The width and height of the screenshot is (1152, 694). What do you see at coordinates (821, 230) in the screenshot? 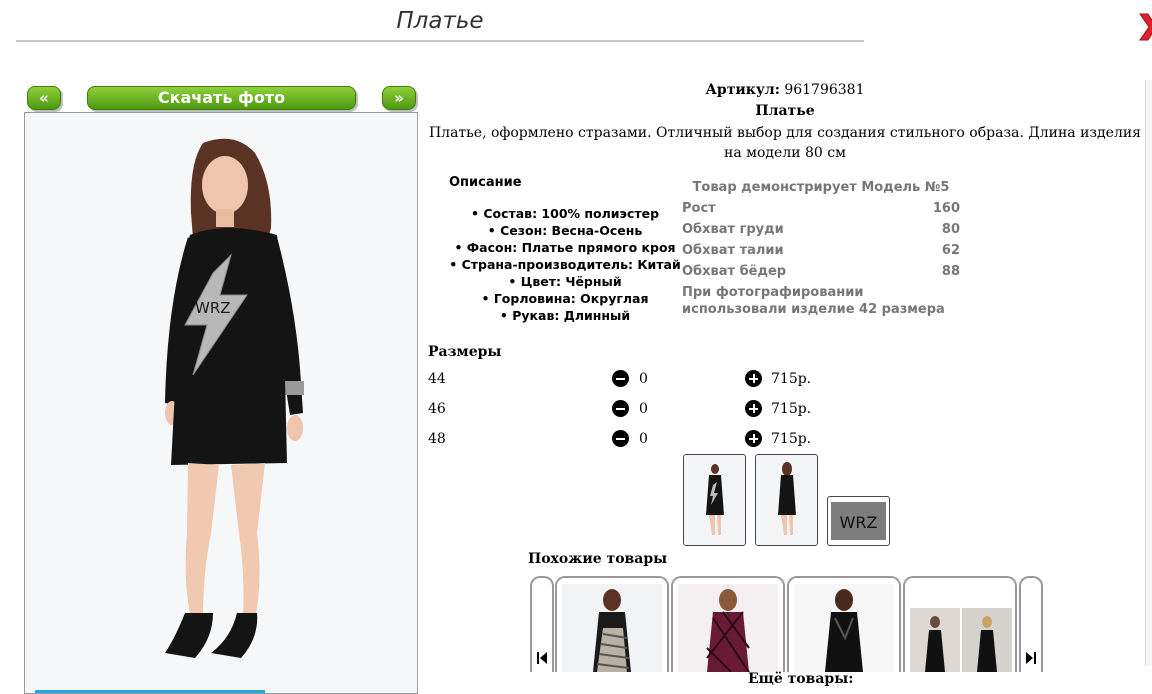
I see `model-row: Обхват груди 80` at bounding box center [821, 230].